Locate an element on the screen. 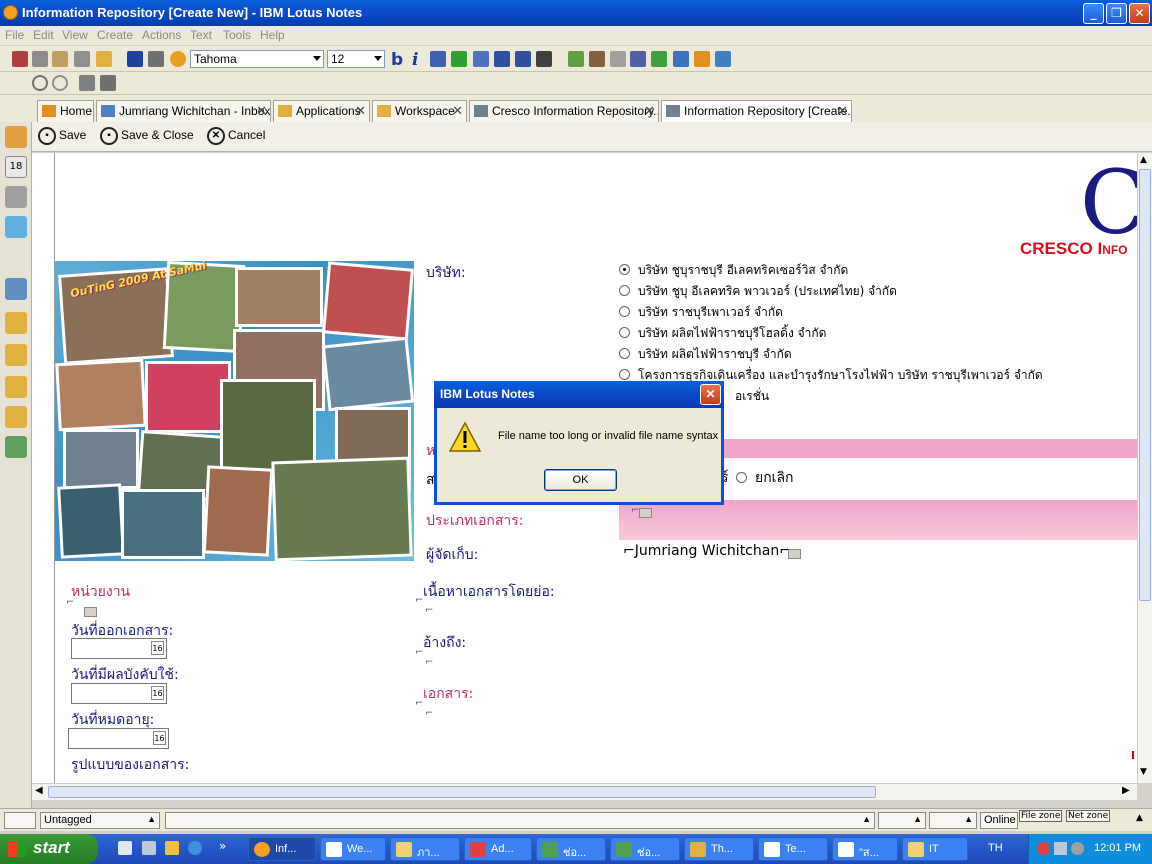 The image size is (1152, 864). font-name-select: Tahoma is located at coordinates (257, 59).